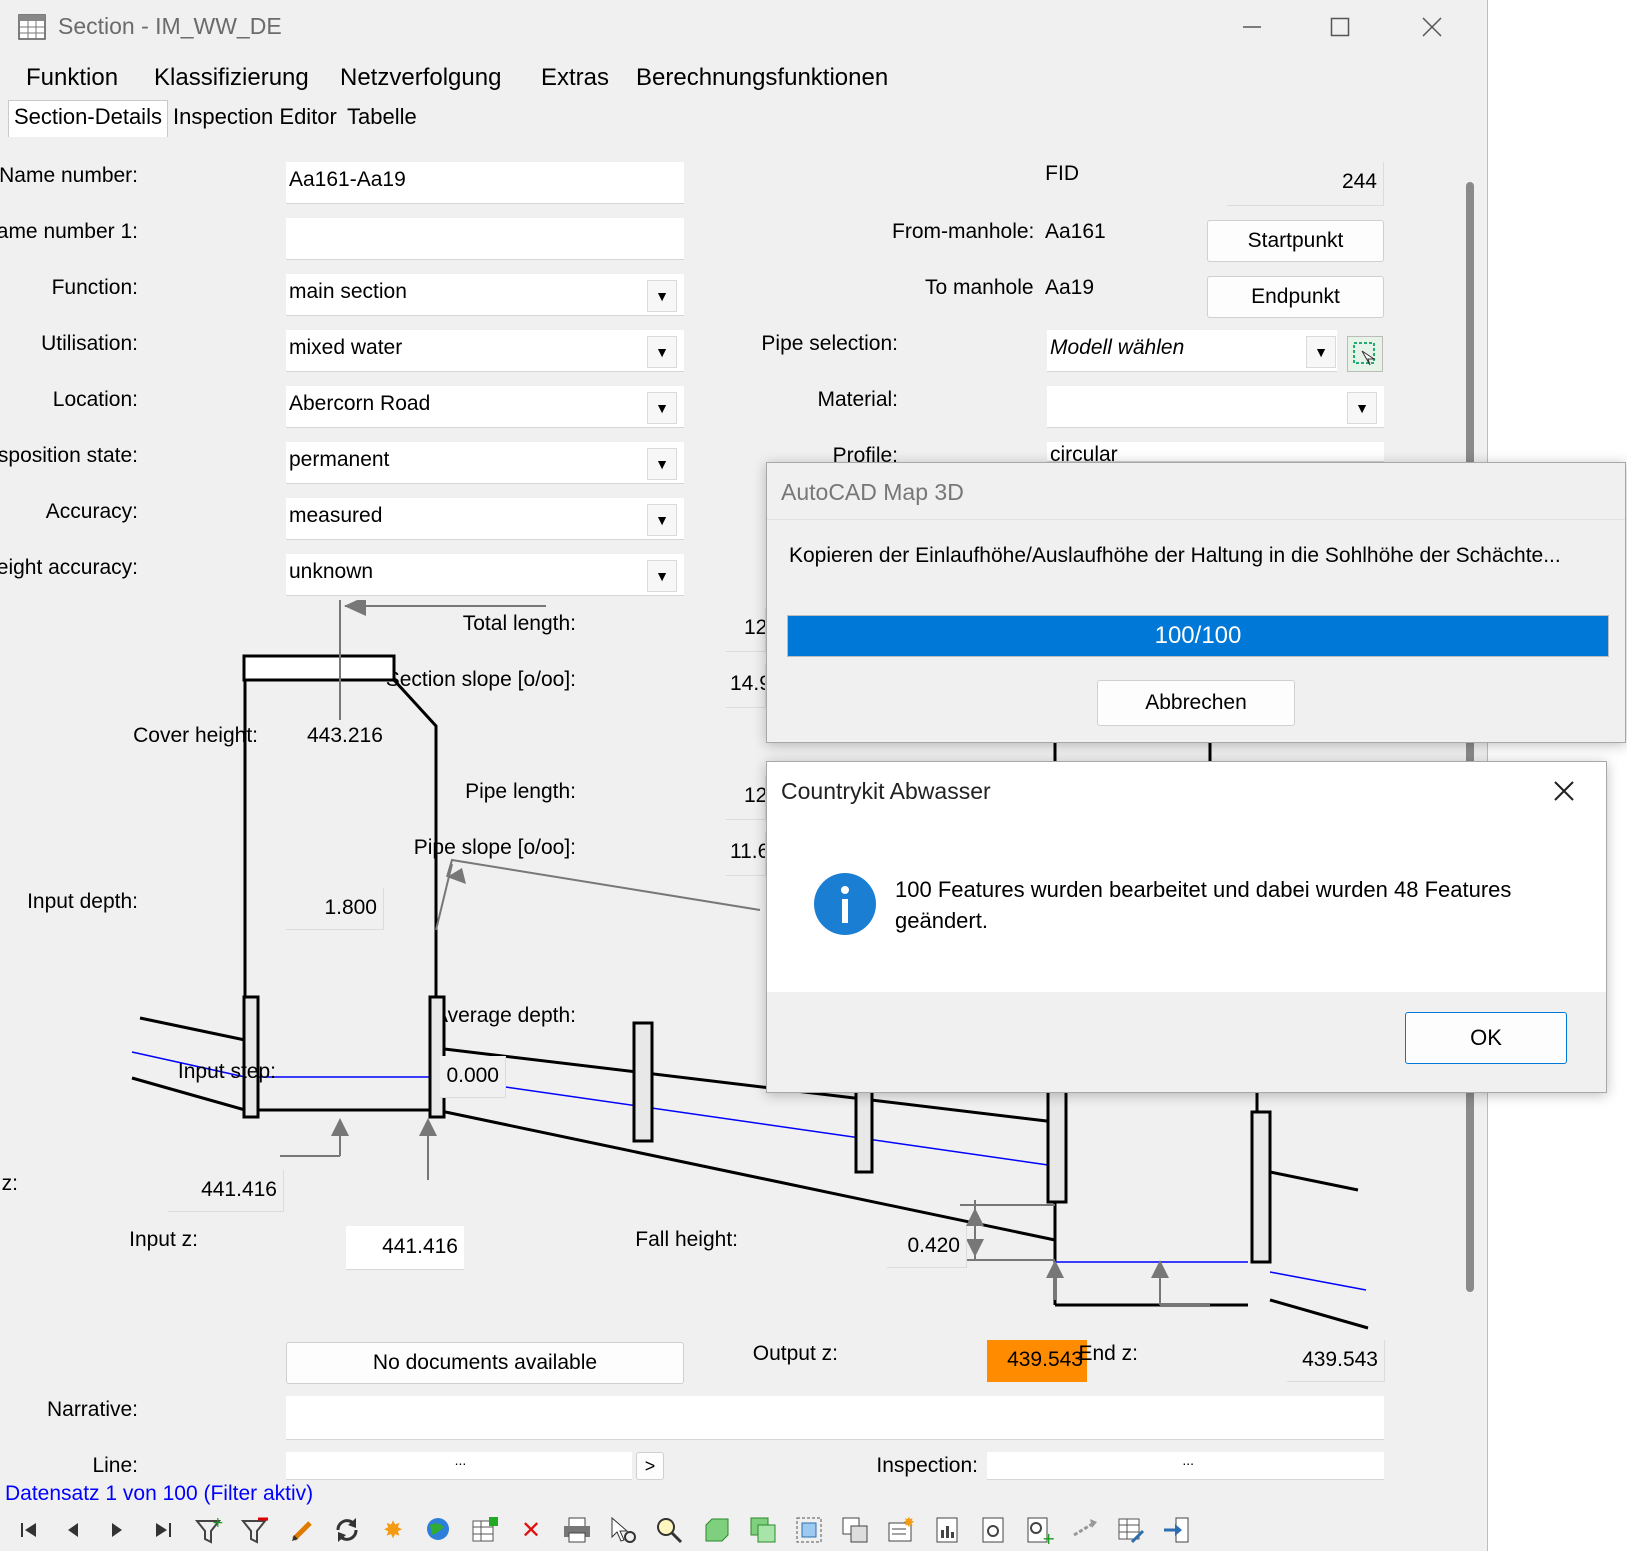  Describe the element at coordinates (1336, 1361) in the screenshot. I see `end-z-field: 439.543` at that location.